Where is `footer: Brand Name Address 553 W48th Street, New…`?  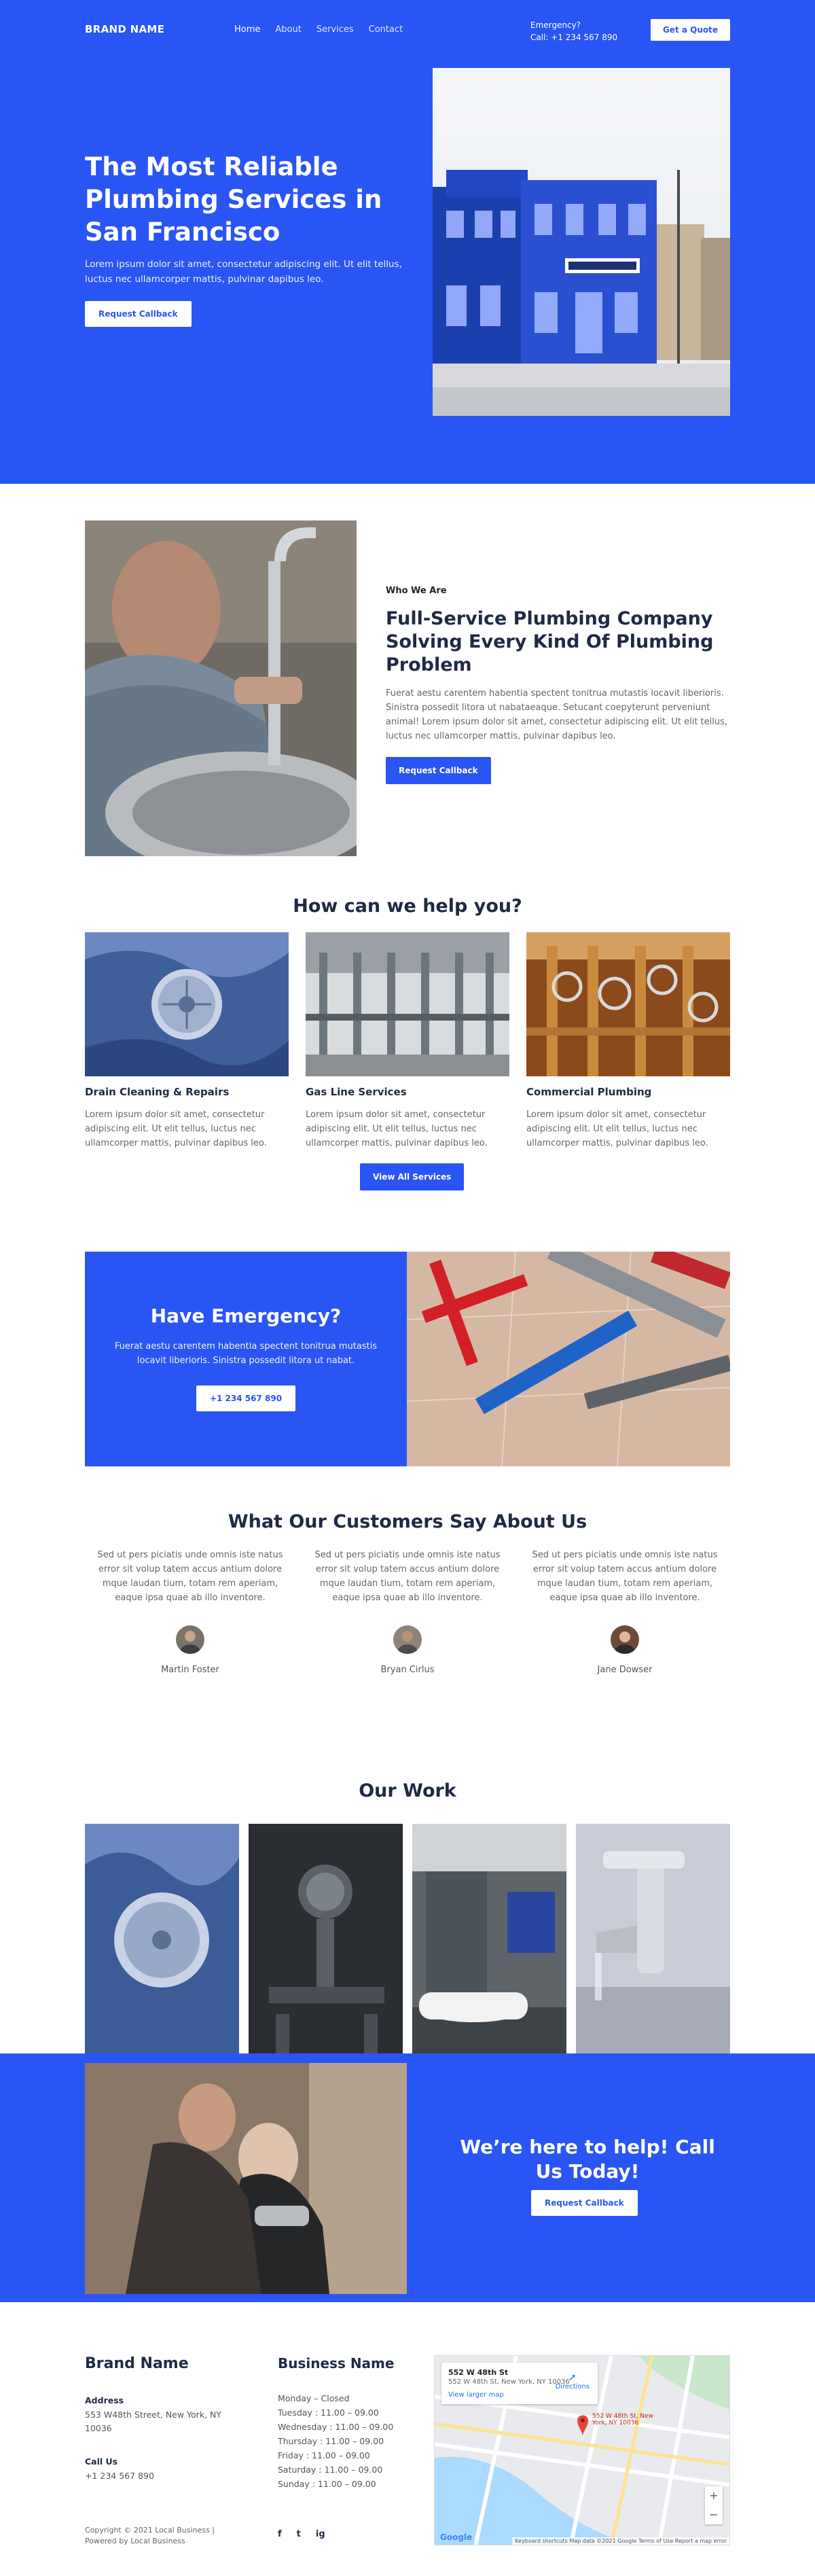 footer: Brand Name Address 553 W48th Street, New… is located at coordinates (407, 2438).